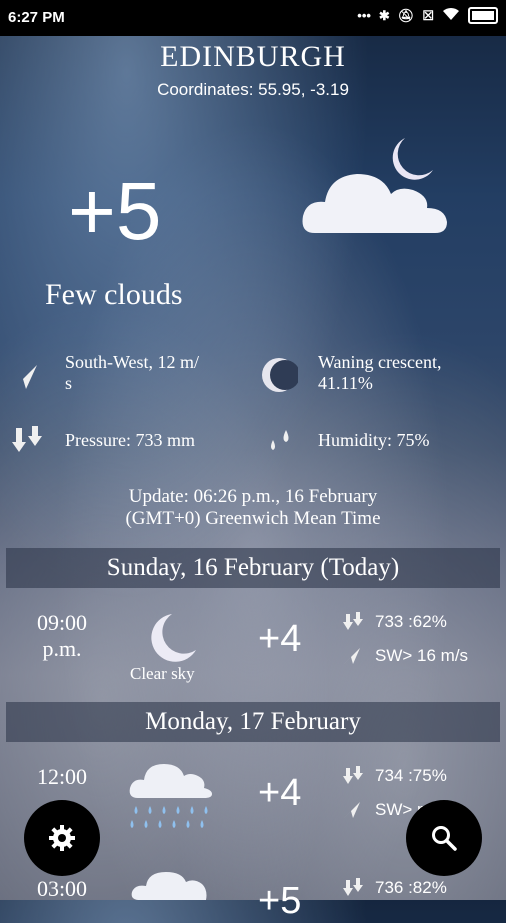 This screenshot has height=923, width=506. I want to click on status-bar: 6:27 PM ••• ✱ 🔕︎ ☒, so click(253, 18).